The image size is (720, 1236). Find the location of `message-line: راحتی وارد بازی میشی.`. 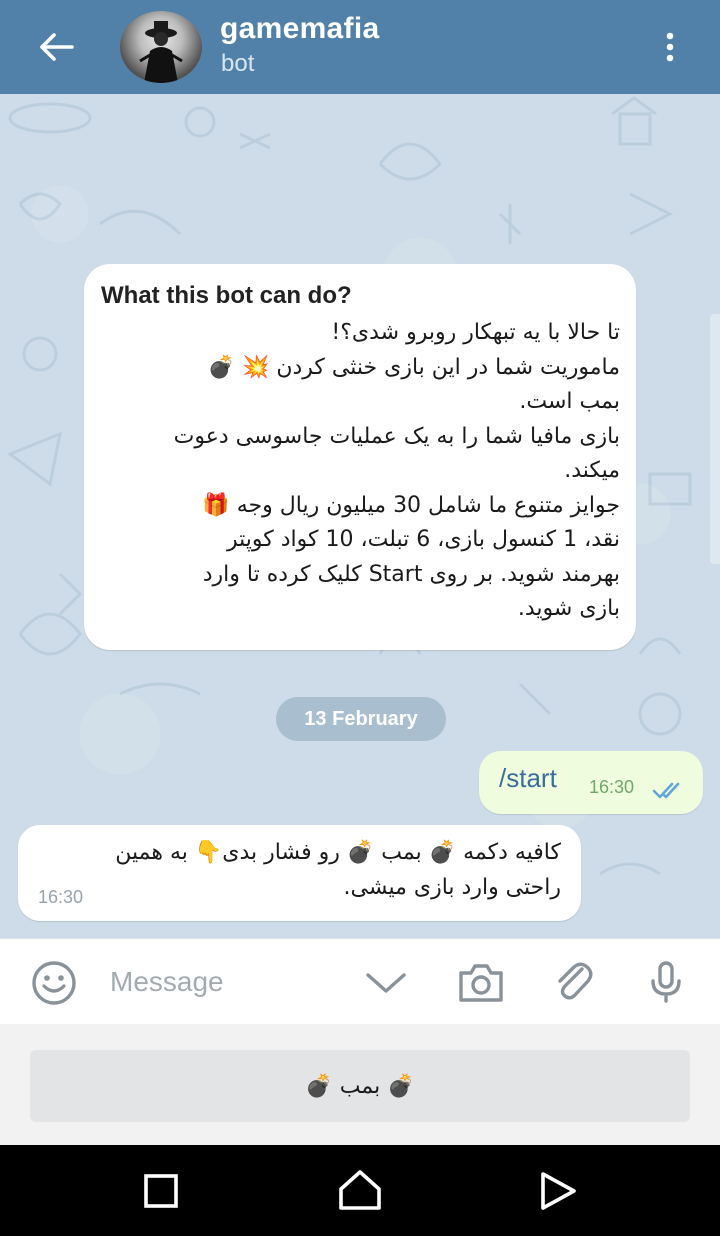

message-line: راحتی وارد بازی میشی. is located at coordinates (452, 887).